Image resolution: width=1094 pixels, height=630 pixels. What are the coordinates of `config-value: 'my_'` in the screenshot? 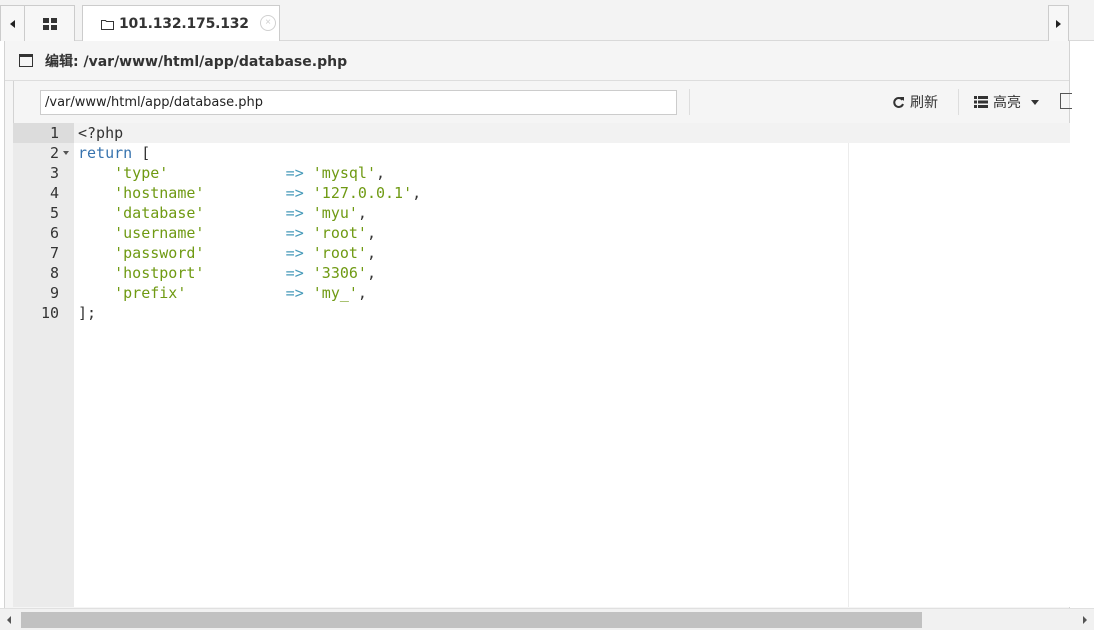 It's located at (335, 293).